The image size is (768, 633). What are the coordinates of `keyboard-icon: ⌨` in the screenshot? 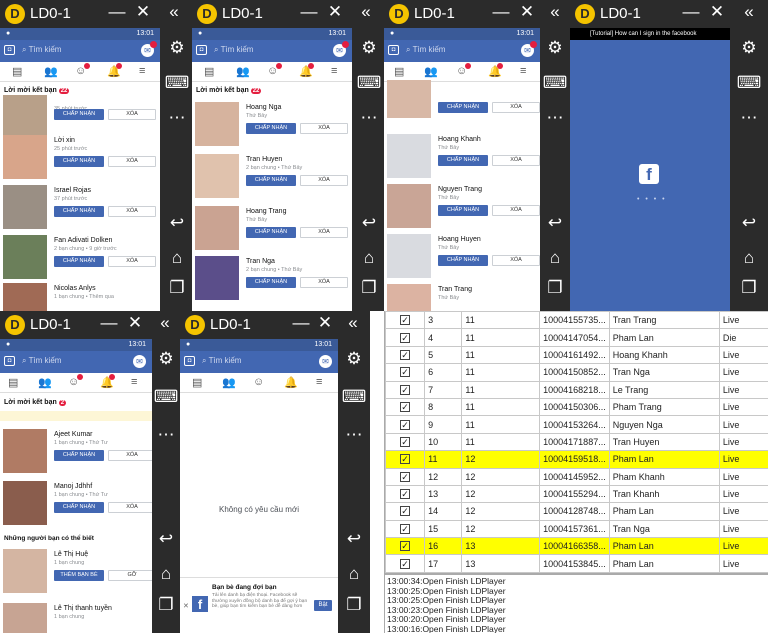 It's located at (166, 397).